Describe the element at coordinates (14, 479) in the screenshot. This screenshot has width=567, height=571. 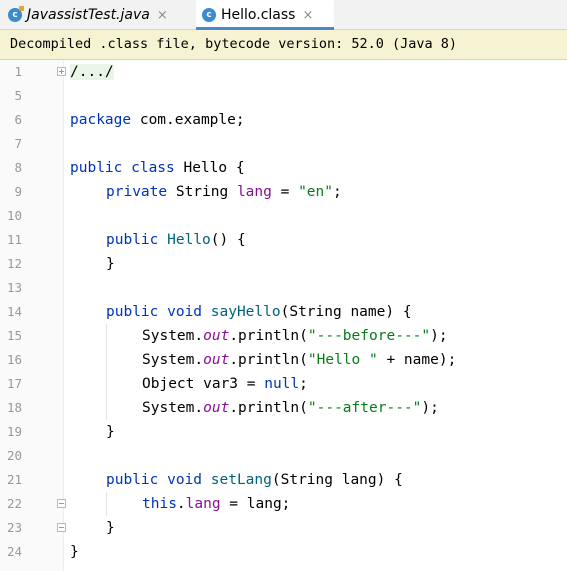
I see `line-number: 21` at that location.